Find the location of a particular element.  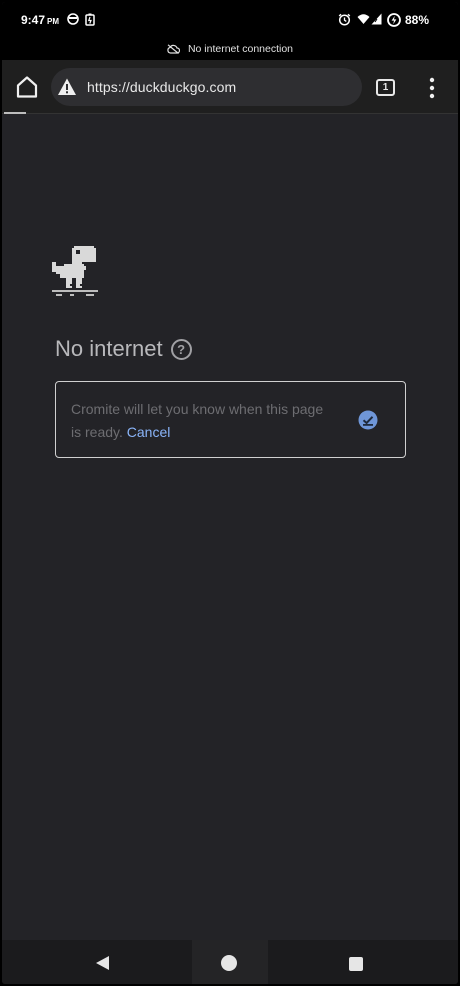

battery-percentage: 88% is located at coordinates (417, 20).